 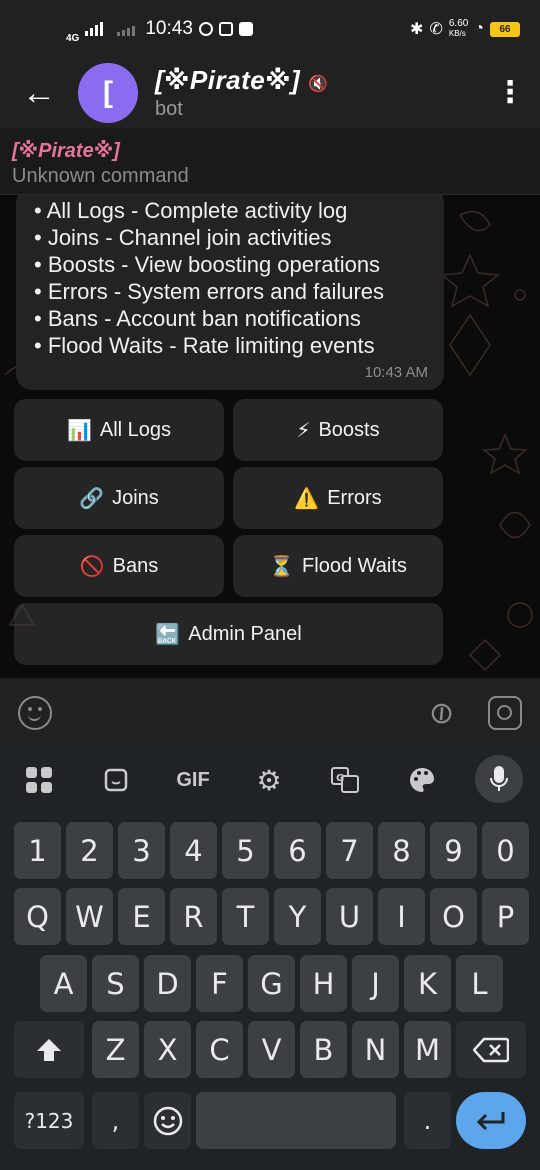 I want to click on chat-header: ← [ [※Pirate※] 🔇 bot ⋮, so click(x=270, y=93).